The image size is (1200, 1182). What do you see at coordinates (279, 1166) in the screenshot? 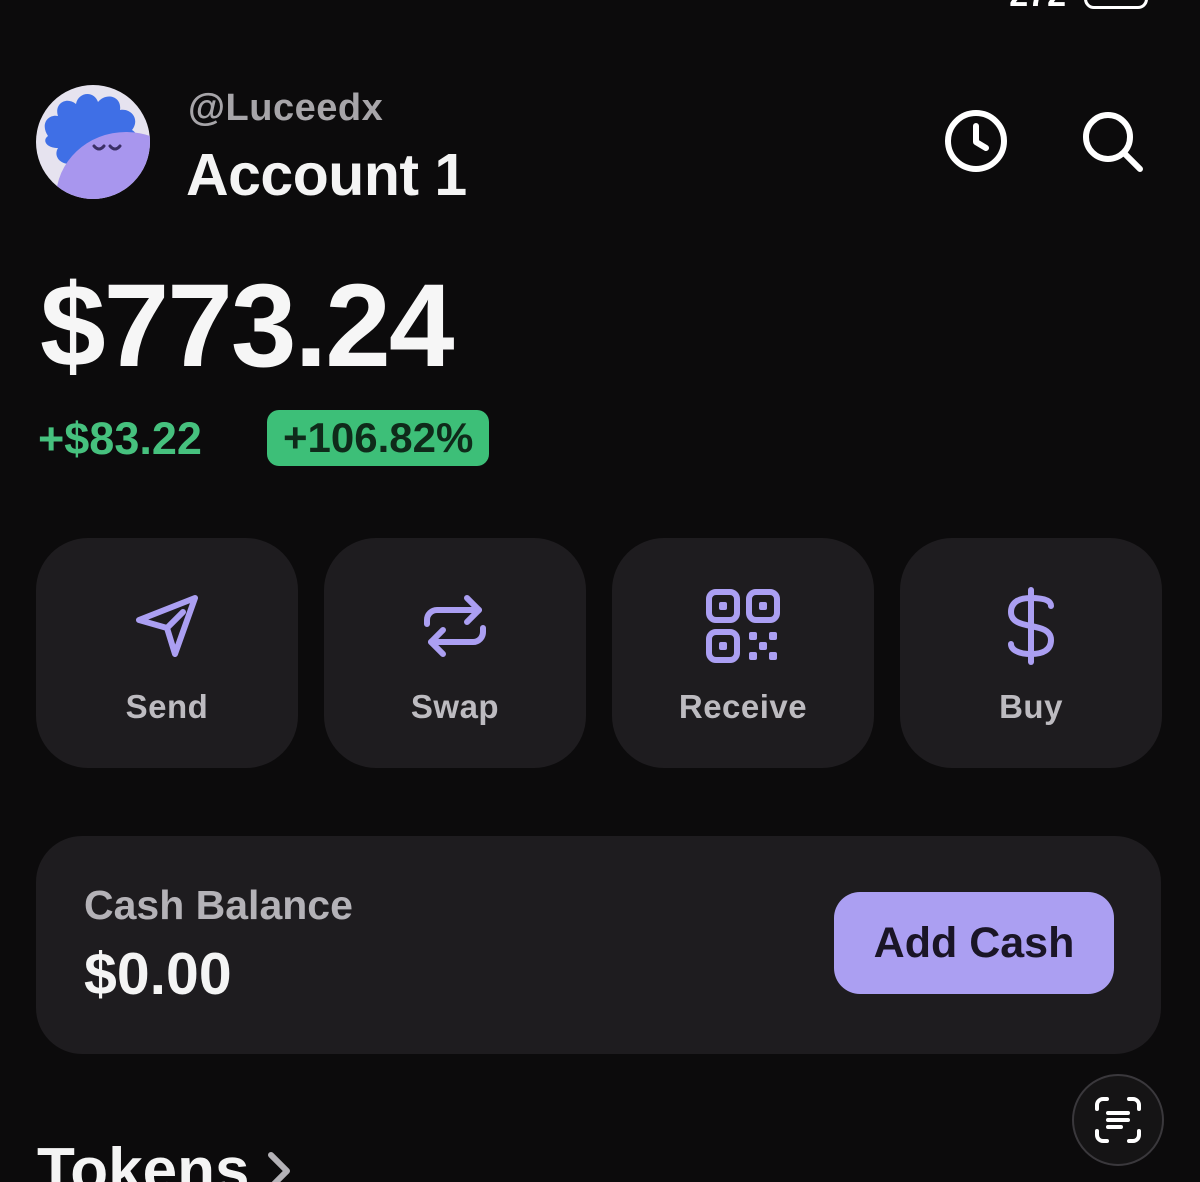
I see `chevron-right-icon` at bounding box center [279, 1166].